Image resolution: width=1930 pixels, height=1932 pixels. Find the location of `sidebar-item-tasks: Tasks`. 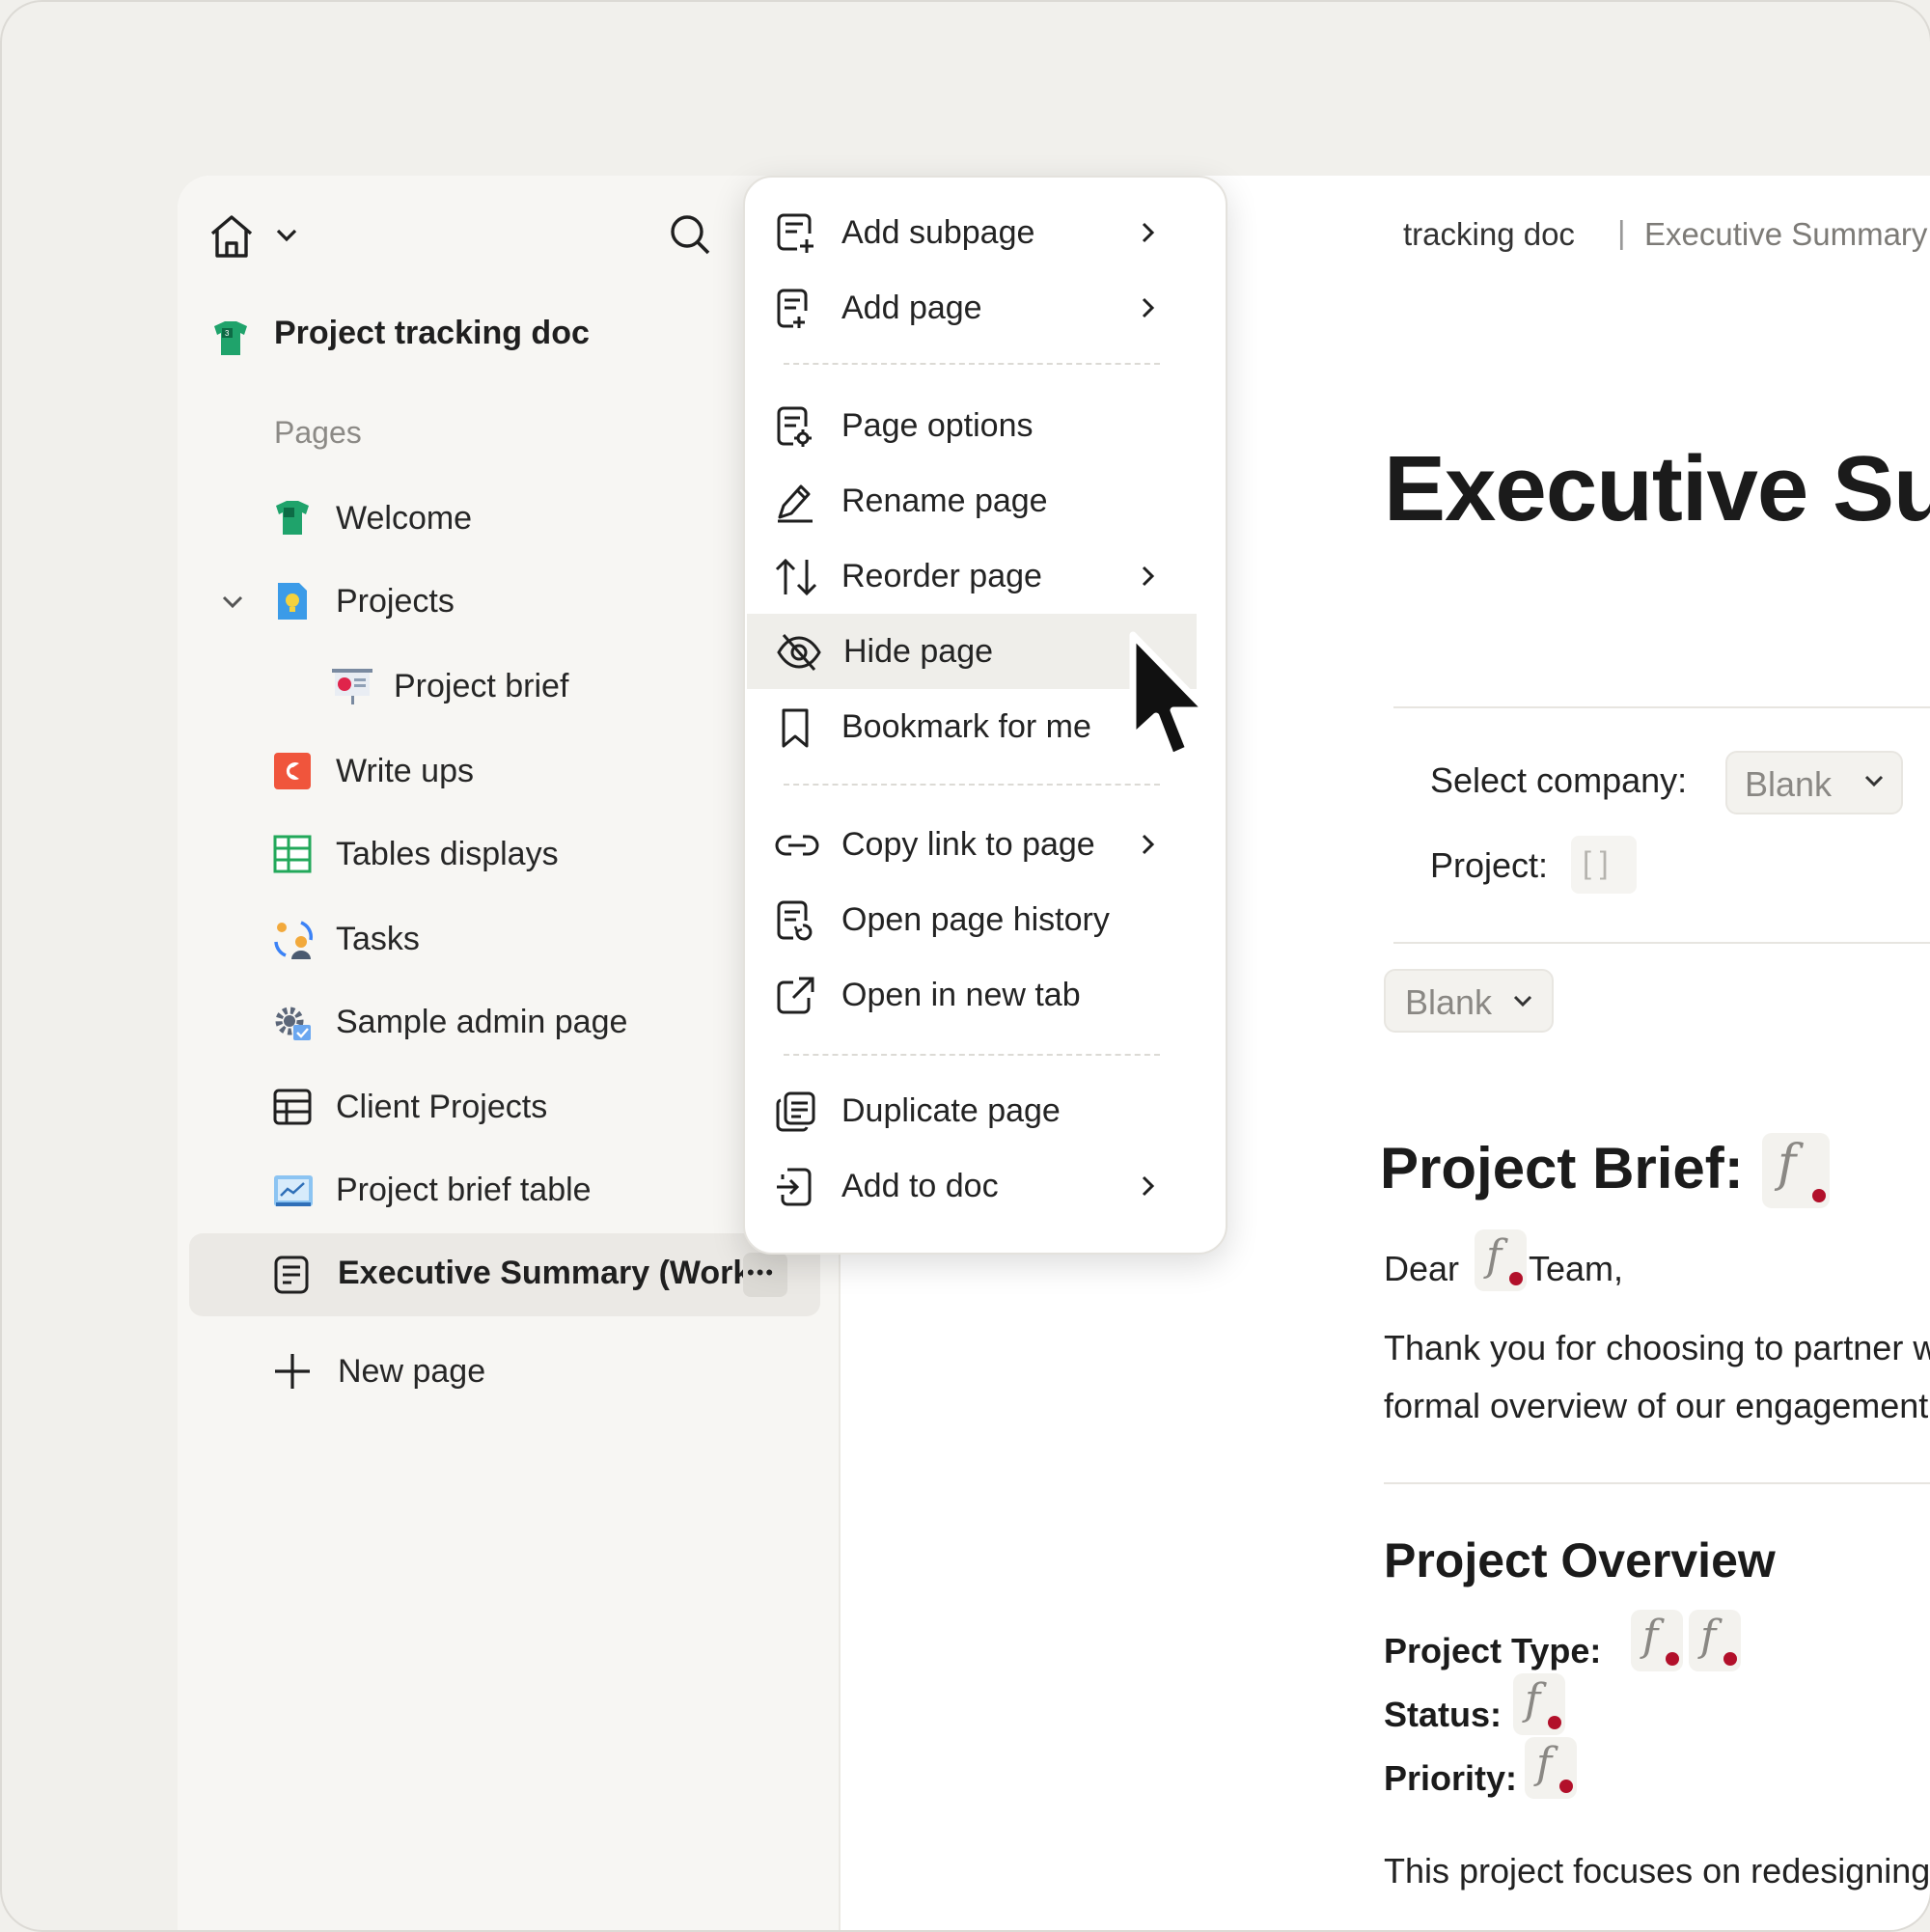

sidebar-item-tasks: Tasks is located at coordinates (523, 936).